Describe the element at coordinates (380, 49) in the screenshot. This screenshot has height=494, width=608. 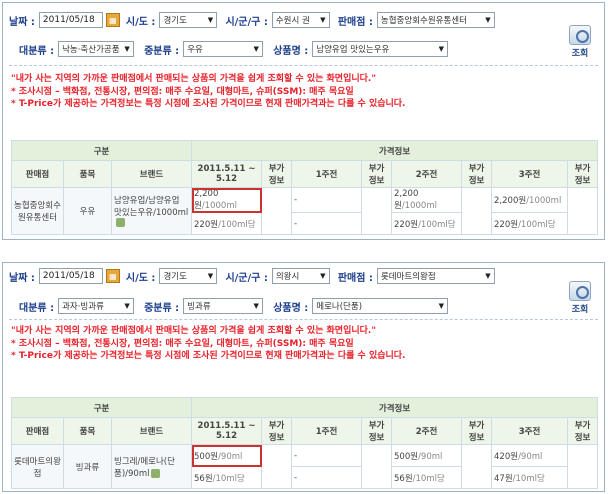
I see `product-select: 남양유업 맛있는우유 ▼` at that location.